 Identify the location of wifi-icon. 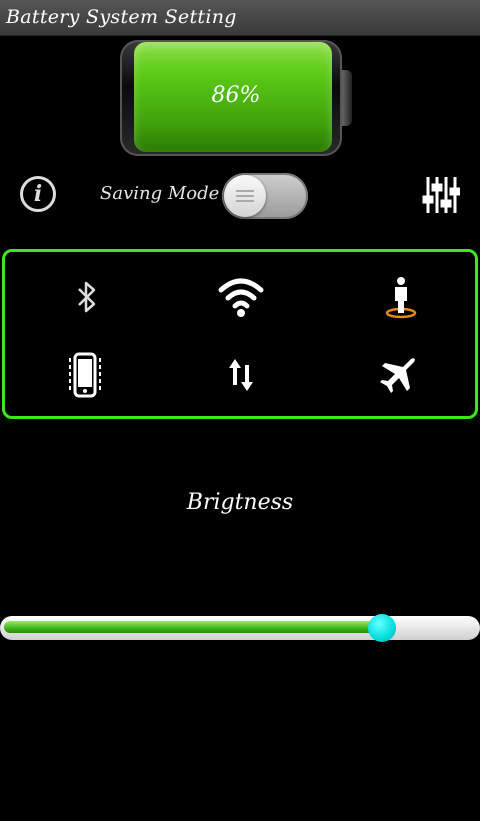
(241, 297).